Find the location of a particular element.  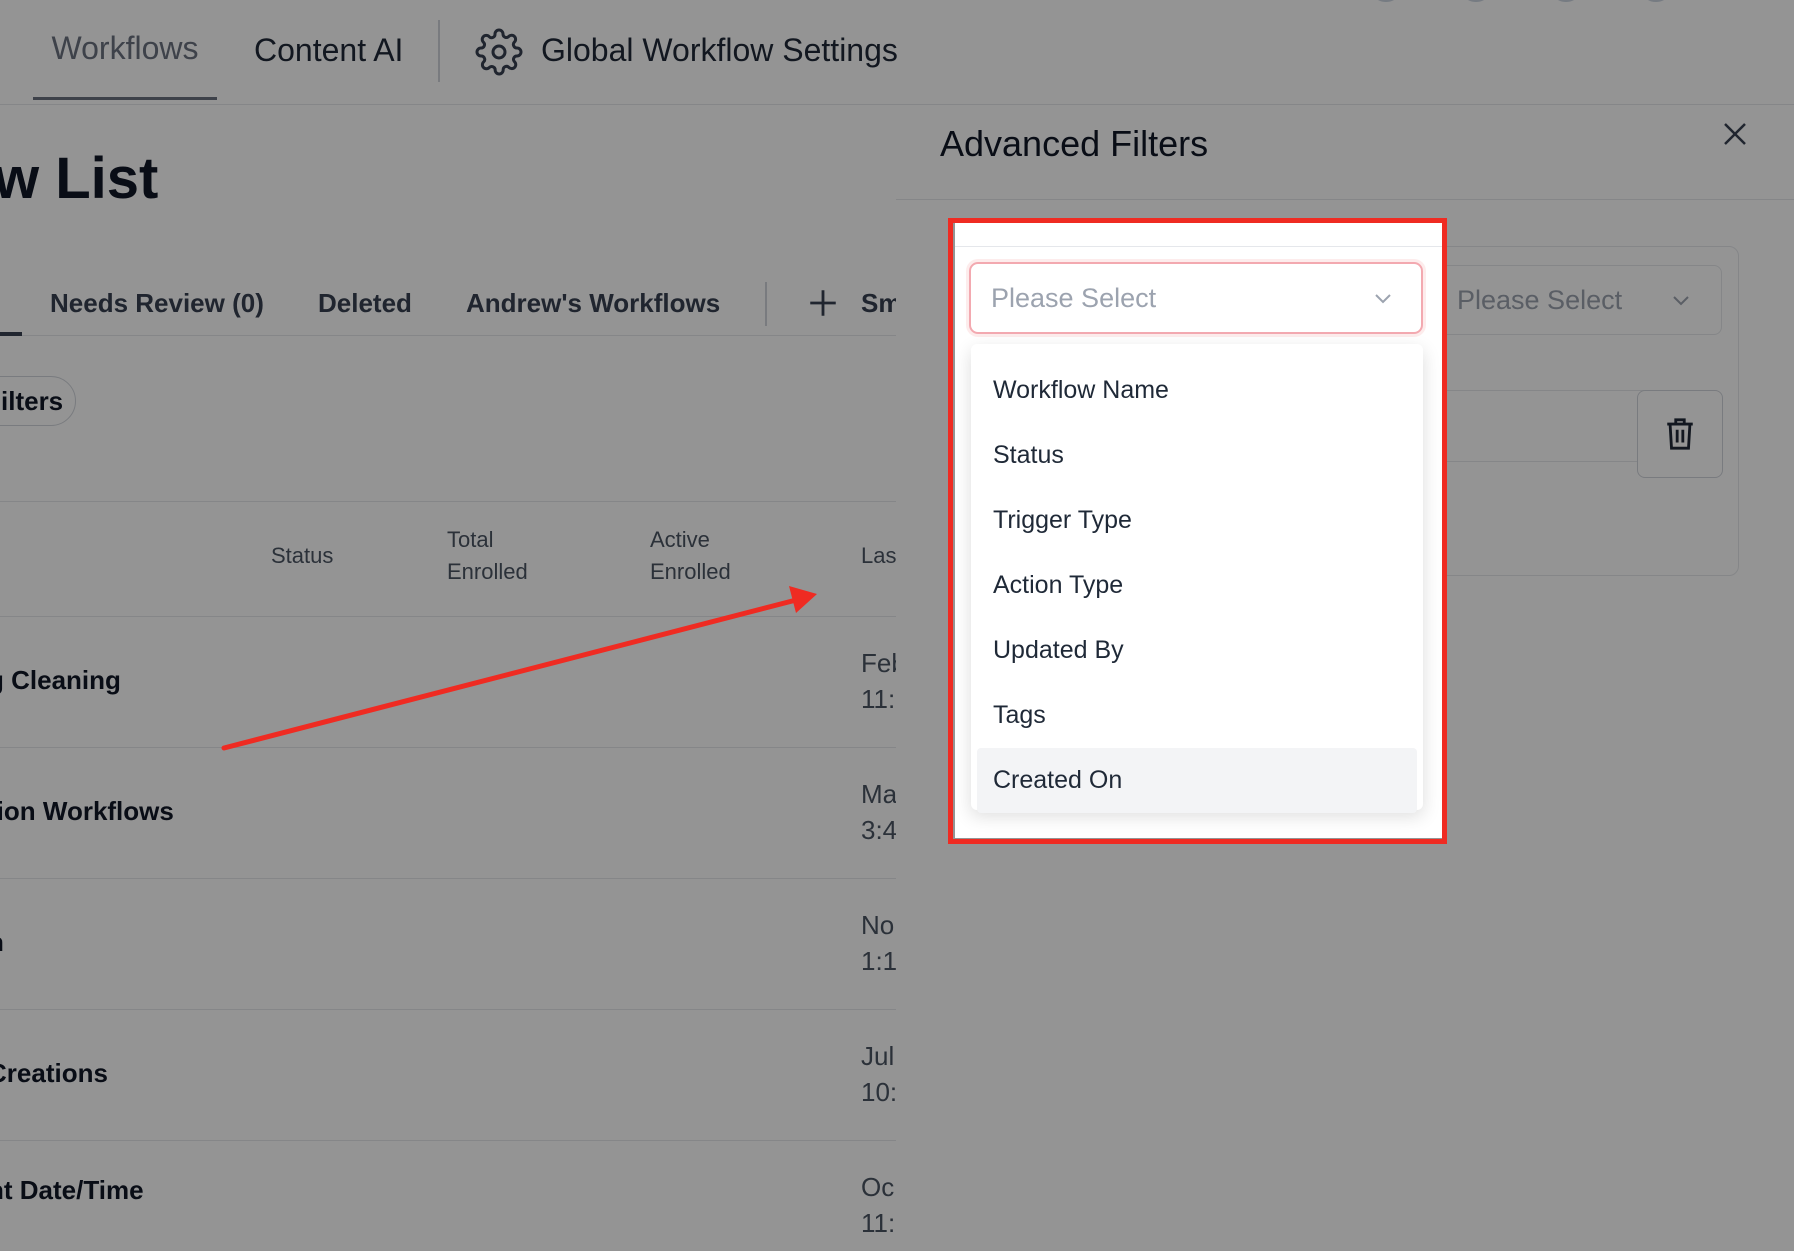

option-trigger-type: Trigger Type is located at coordinates (1197, 520).